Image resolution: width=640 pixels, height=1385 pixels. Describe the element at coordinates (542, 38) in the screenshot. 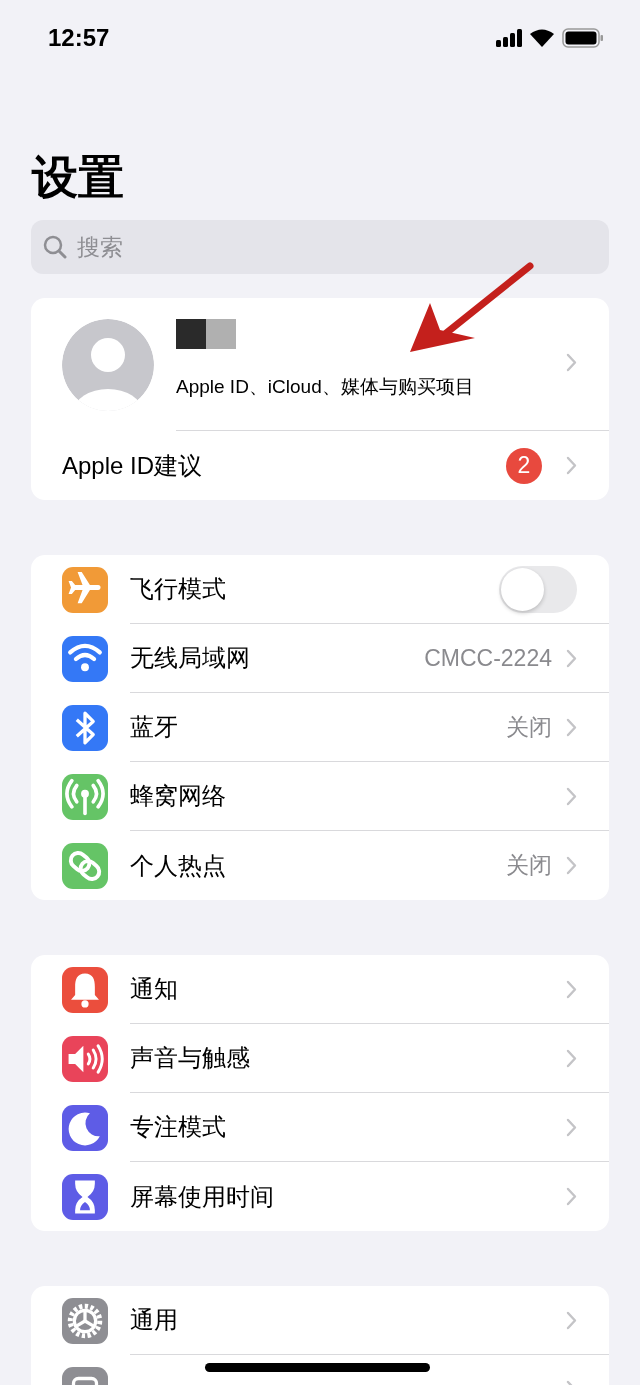

I see `wifi-icon` at that location.